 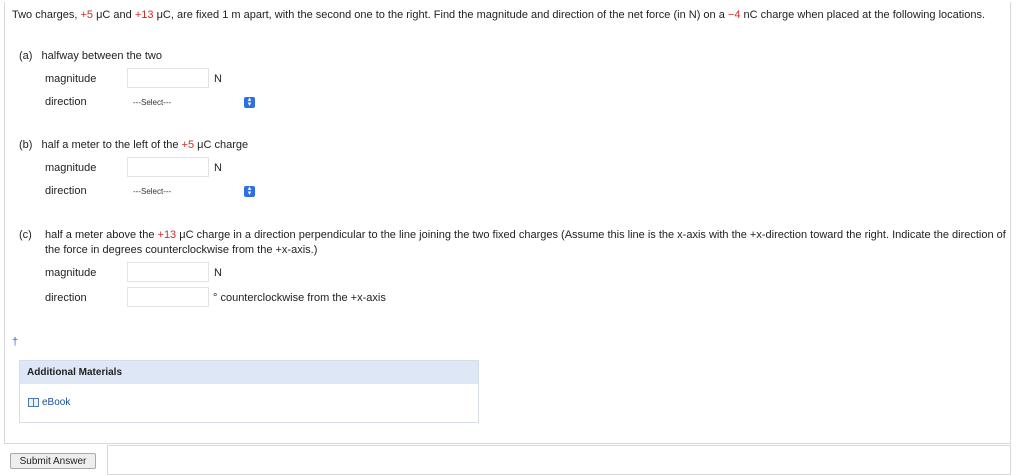 What do you see at coordinates (192, 192) in the screenshot?
I see `part-b-direction-select: ---Select--- ▴ ▾` at bounding box center [192, 192].